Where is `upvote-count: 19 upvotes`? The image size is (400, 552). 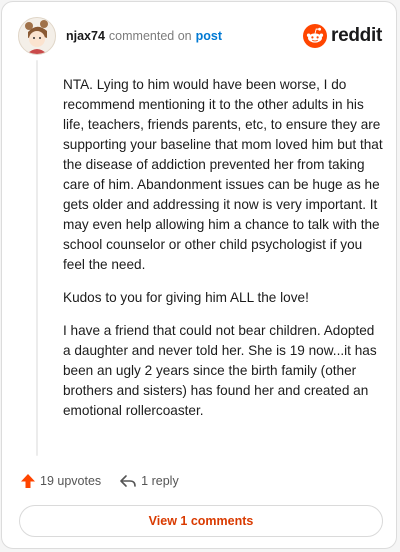 upvote-count: 19 upvotes is located at coordinates (71, 481).